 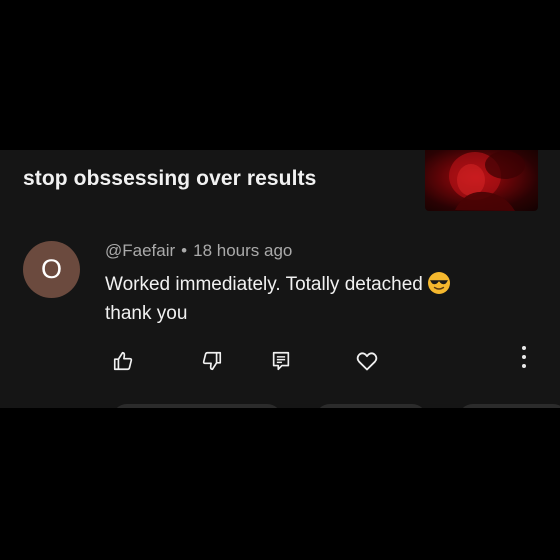 I want to click on heart-button, so click(x=367, y=361).